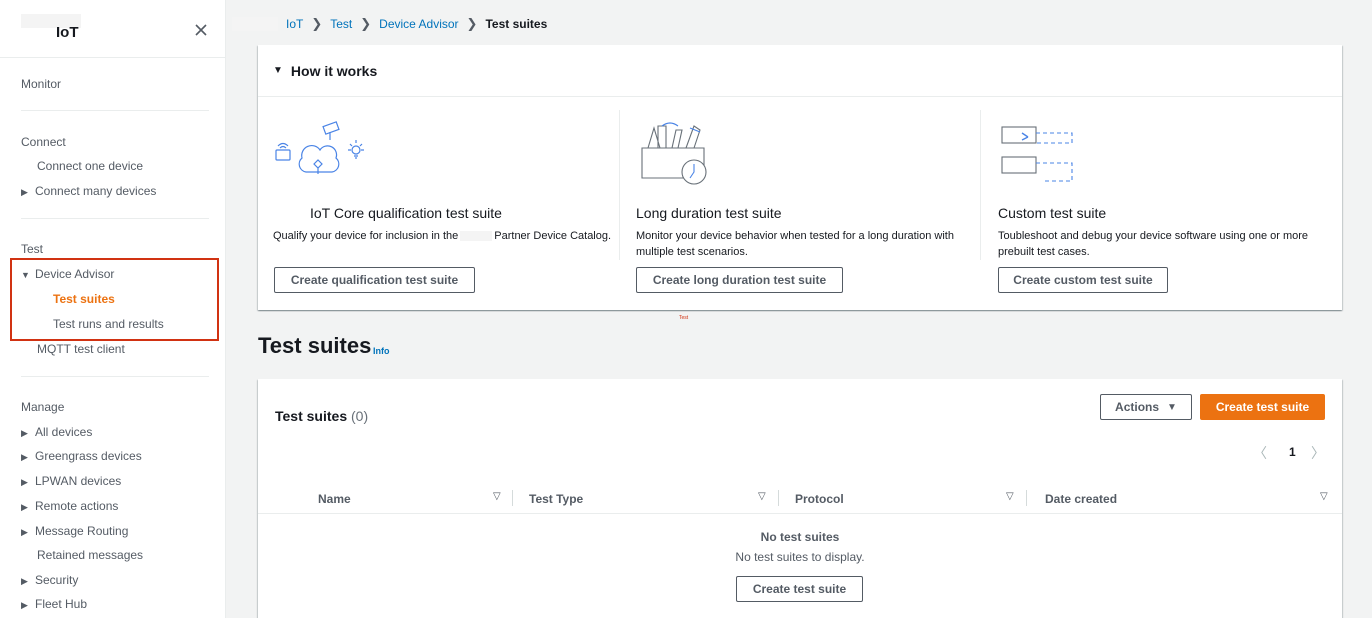  Describe the element at coordinates (1083, 280) in the screenshot. I see `create-custom-test-suite-button: Create custom test suite` at that location.